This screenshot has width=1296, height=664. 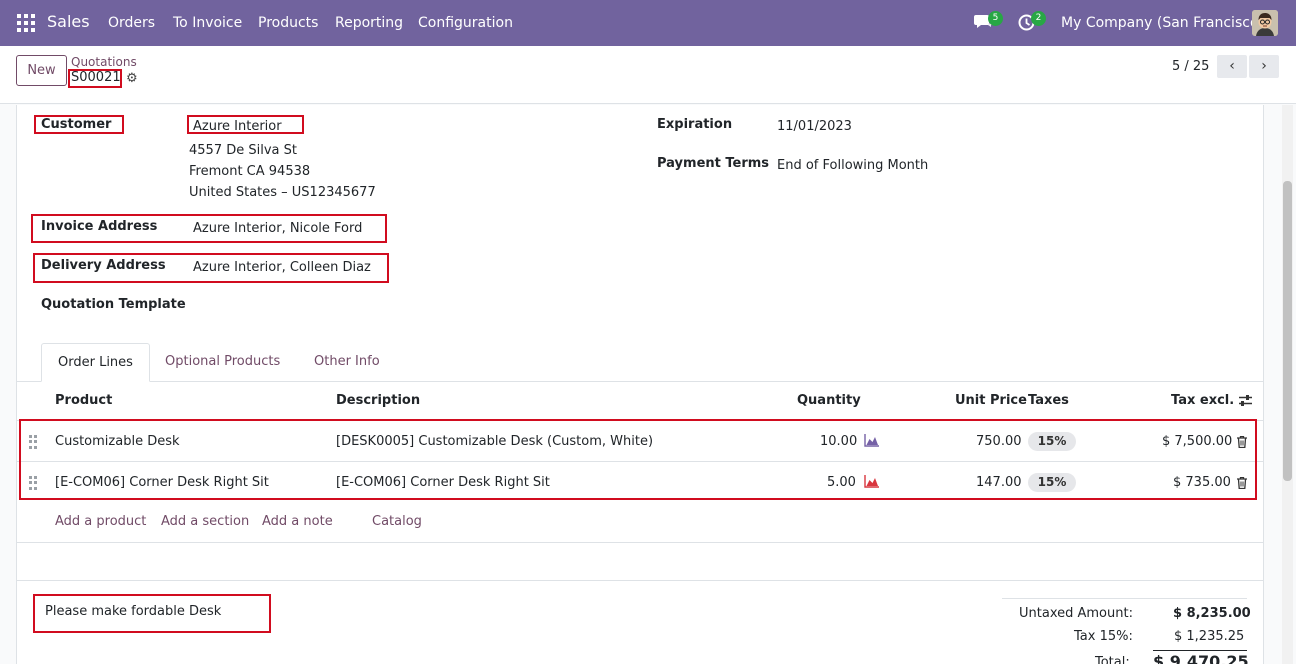 I want to click on totals-top-border, so click(x=1124, y=598).